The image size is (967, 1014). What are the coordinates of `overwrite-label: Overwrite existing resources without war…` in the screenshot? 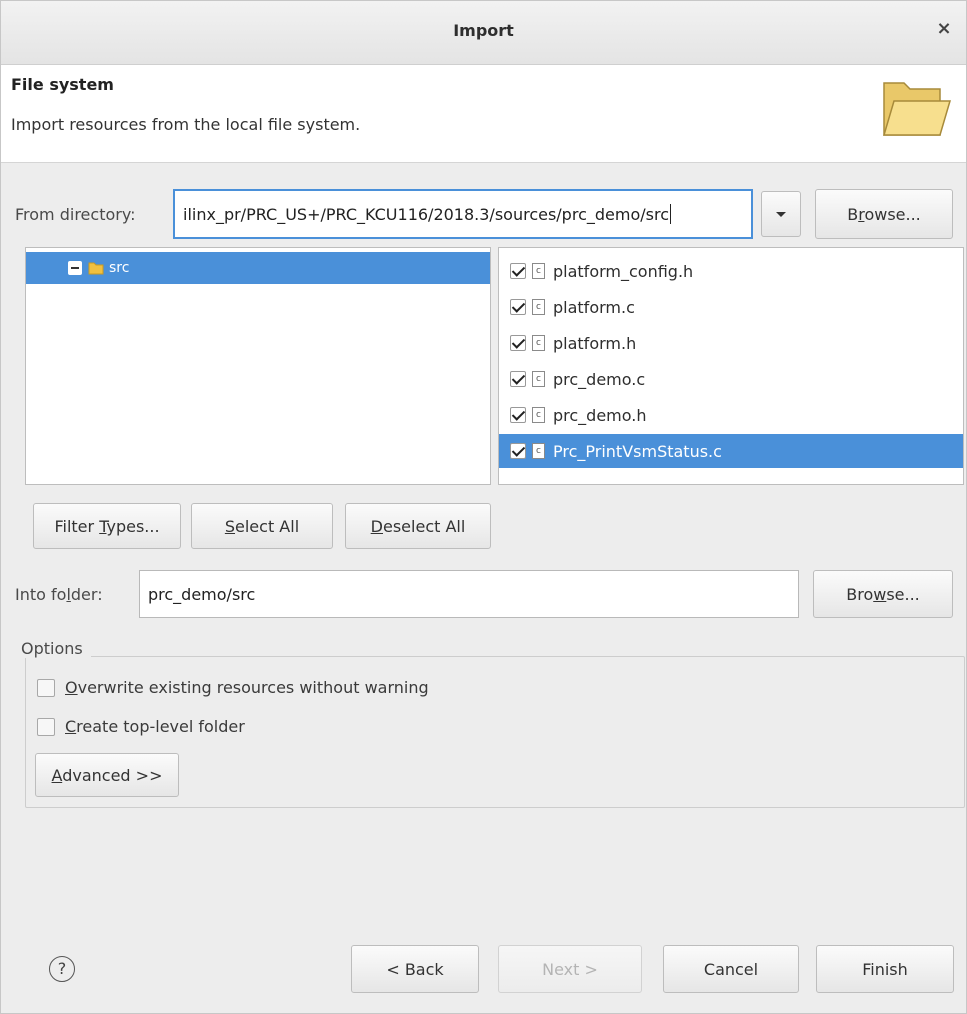 It's located at (247, 687).